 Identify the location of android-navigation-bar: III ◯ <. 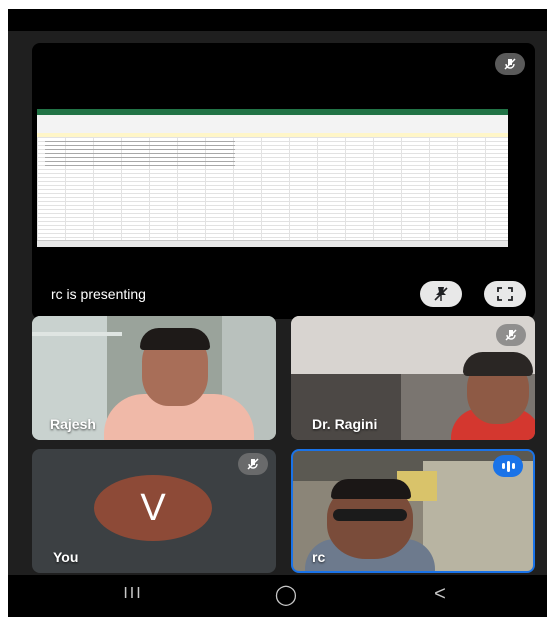
(277, 596).